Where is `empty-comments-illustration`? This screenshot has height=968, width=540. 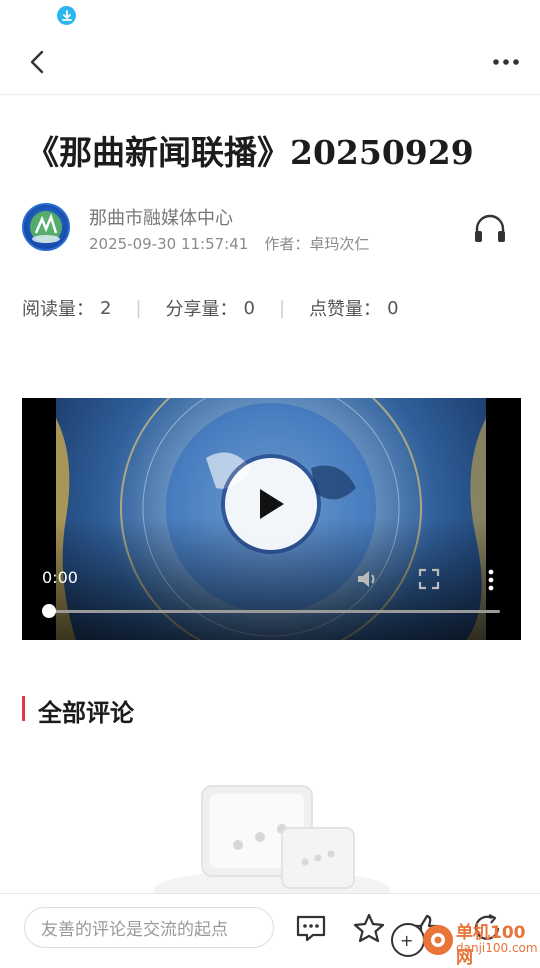 empty-comments-illustration is located at coordinates (272, 845).